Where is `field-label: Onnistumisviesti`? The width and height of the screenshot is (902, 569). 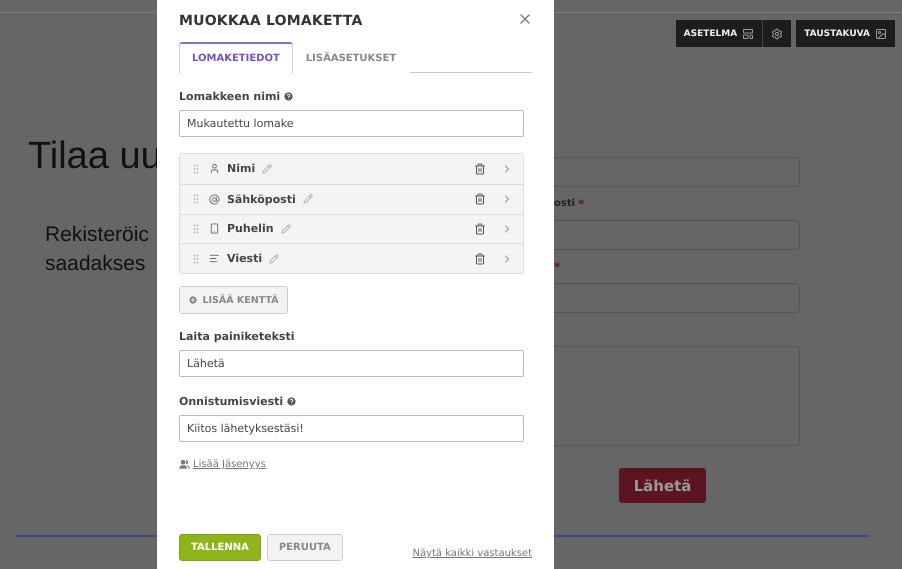 field-label: Onnistumisviesti is located at coordinates (231, 401).